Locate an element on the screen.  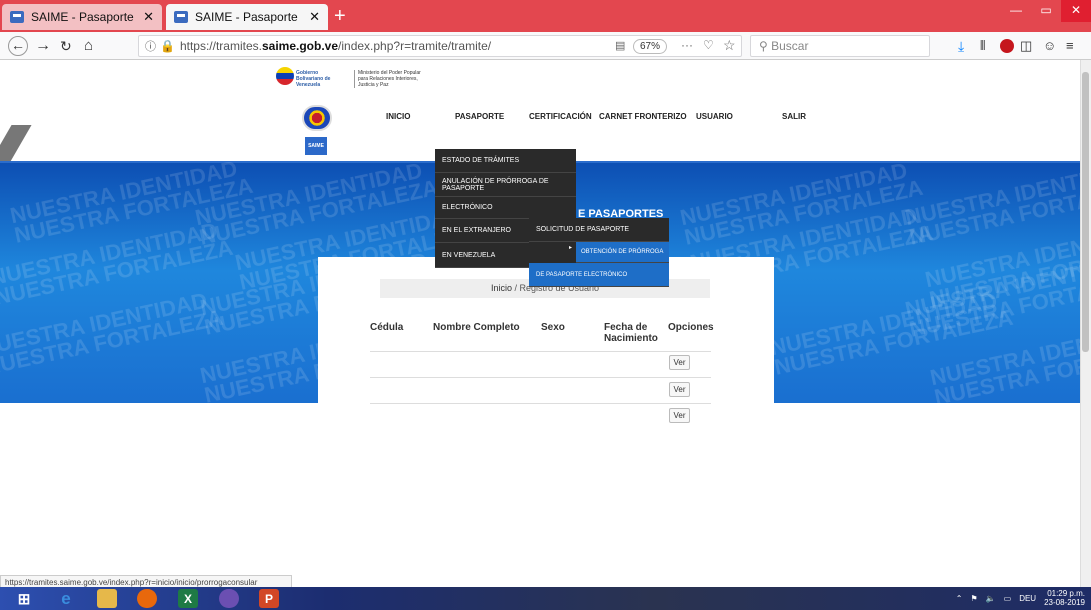
nav-carnet-fronterizo: CARNET FRONTERIZO is located at coordinates (643, 116).